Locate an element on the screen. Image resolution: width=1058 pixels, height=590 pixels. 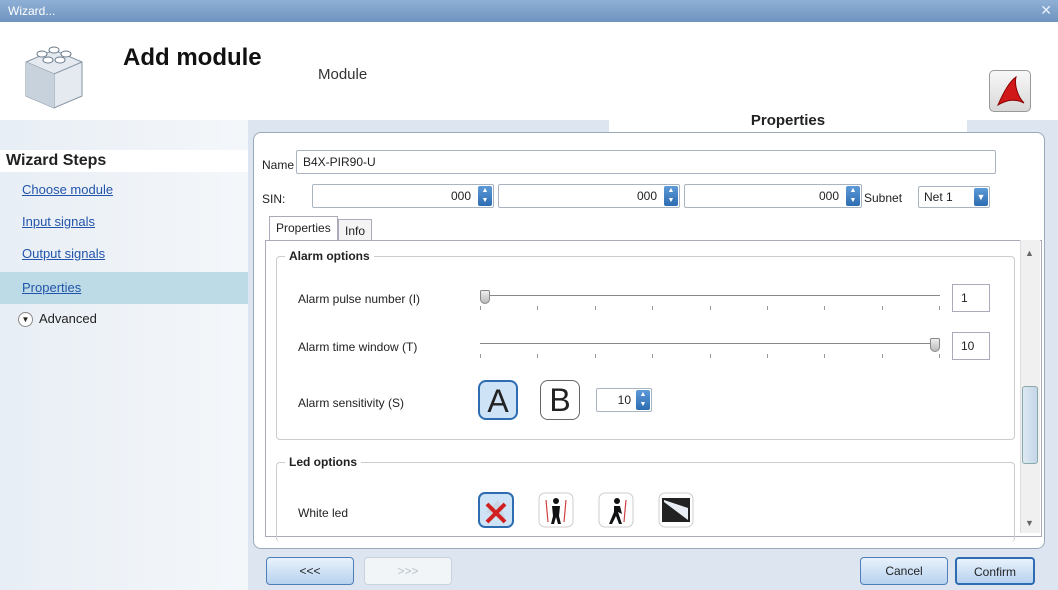
advanced-label: Advanced is located at coordinates (68, 318).